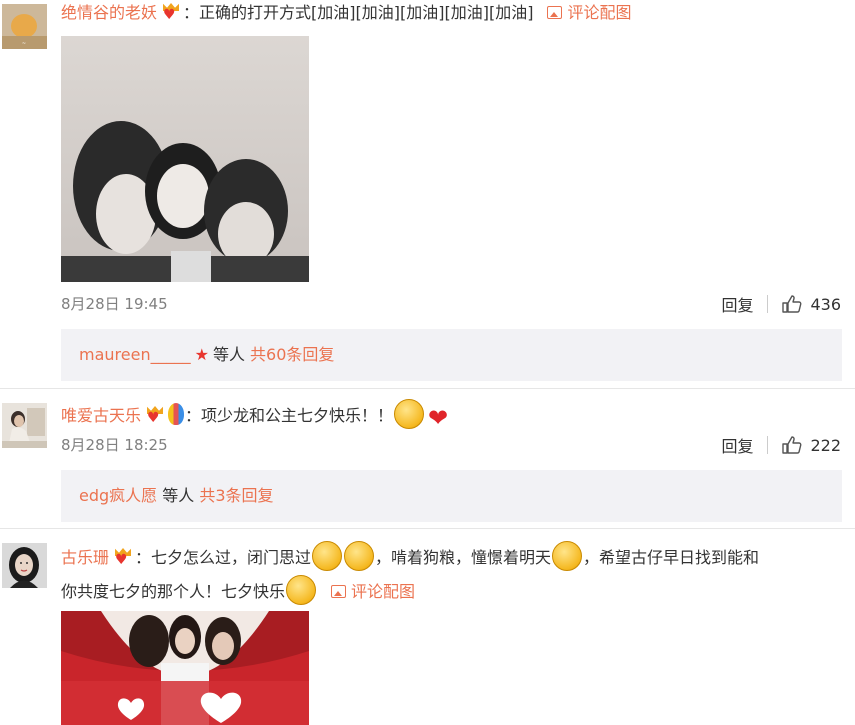  What do you see at coordinates (173, 591) in the screenshot?
I see `comment-text: 你共度七夕的那个人！七夕快乐` at bounding box center [173, 591].